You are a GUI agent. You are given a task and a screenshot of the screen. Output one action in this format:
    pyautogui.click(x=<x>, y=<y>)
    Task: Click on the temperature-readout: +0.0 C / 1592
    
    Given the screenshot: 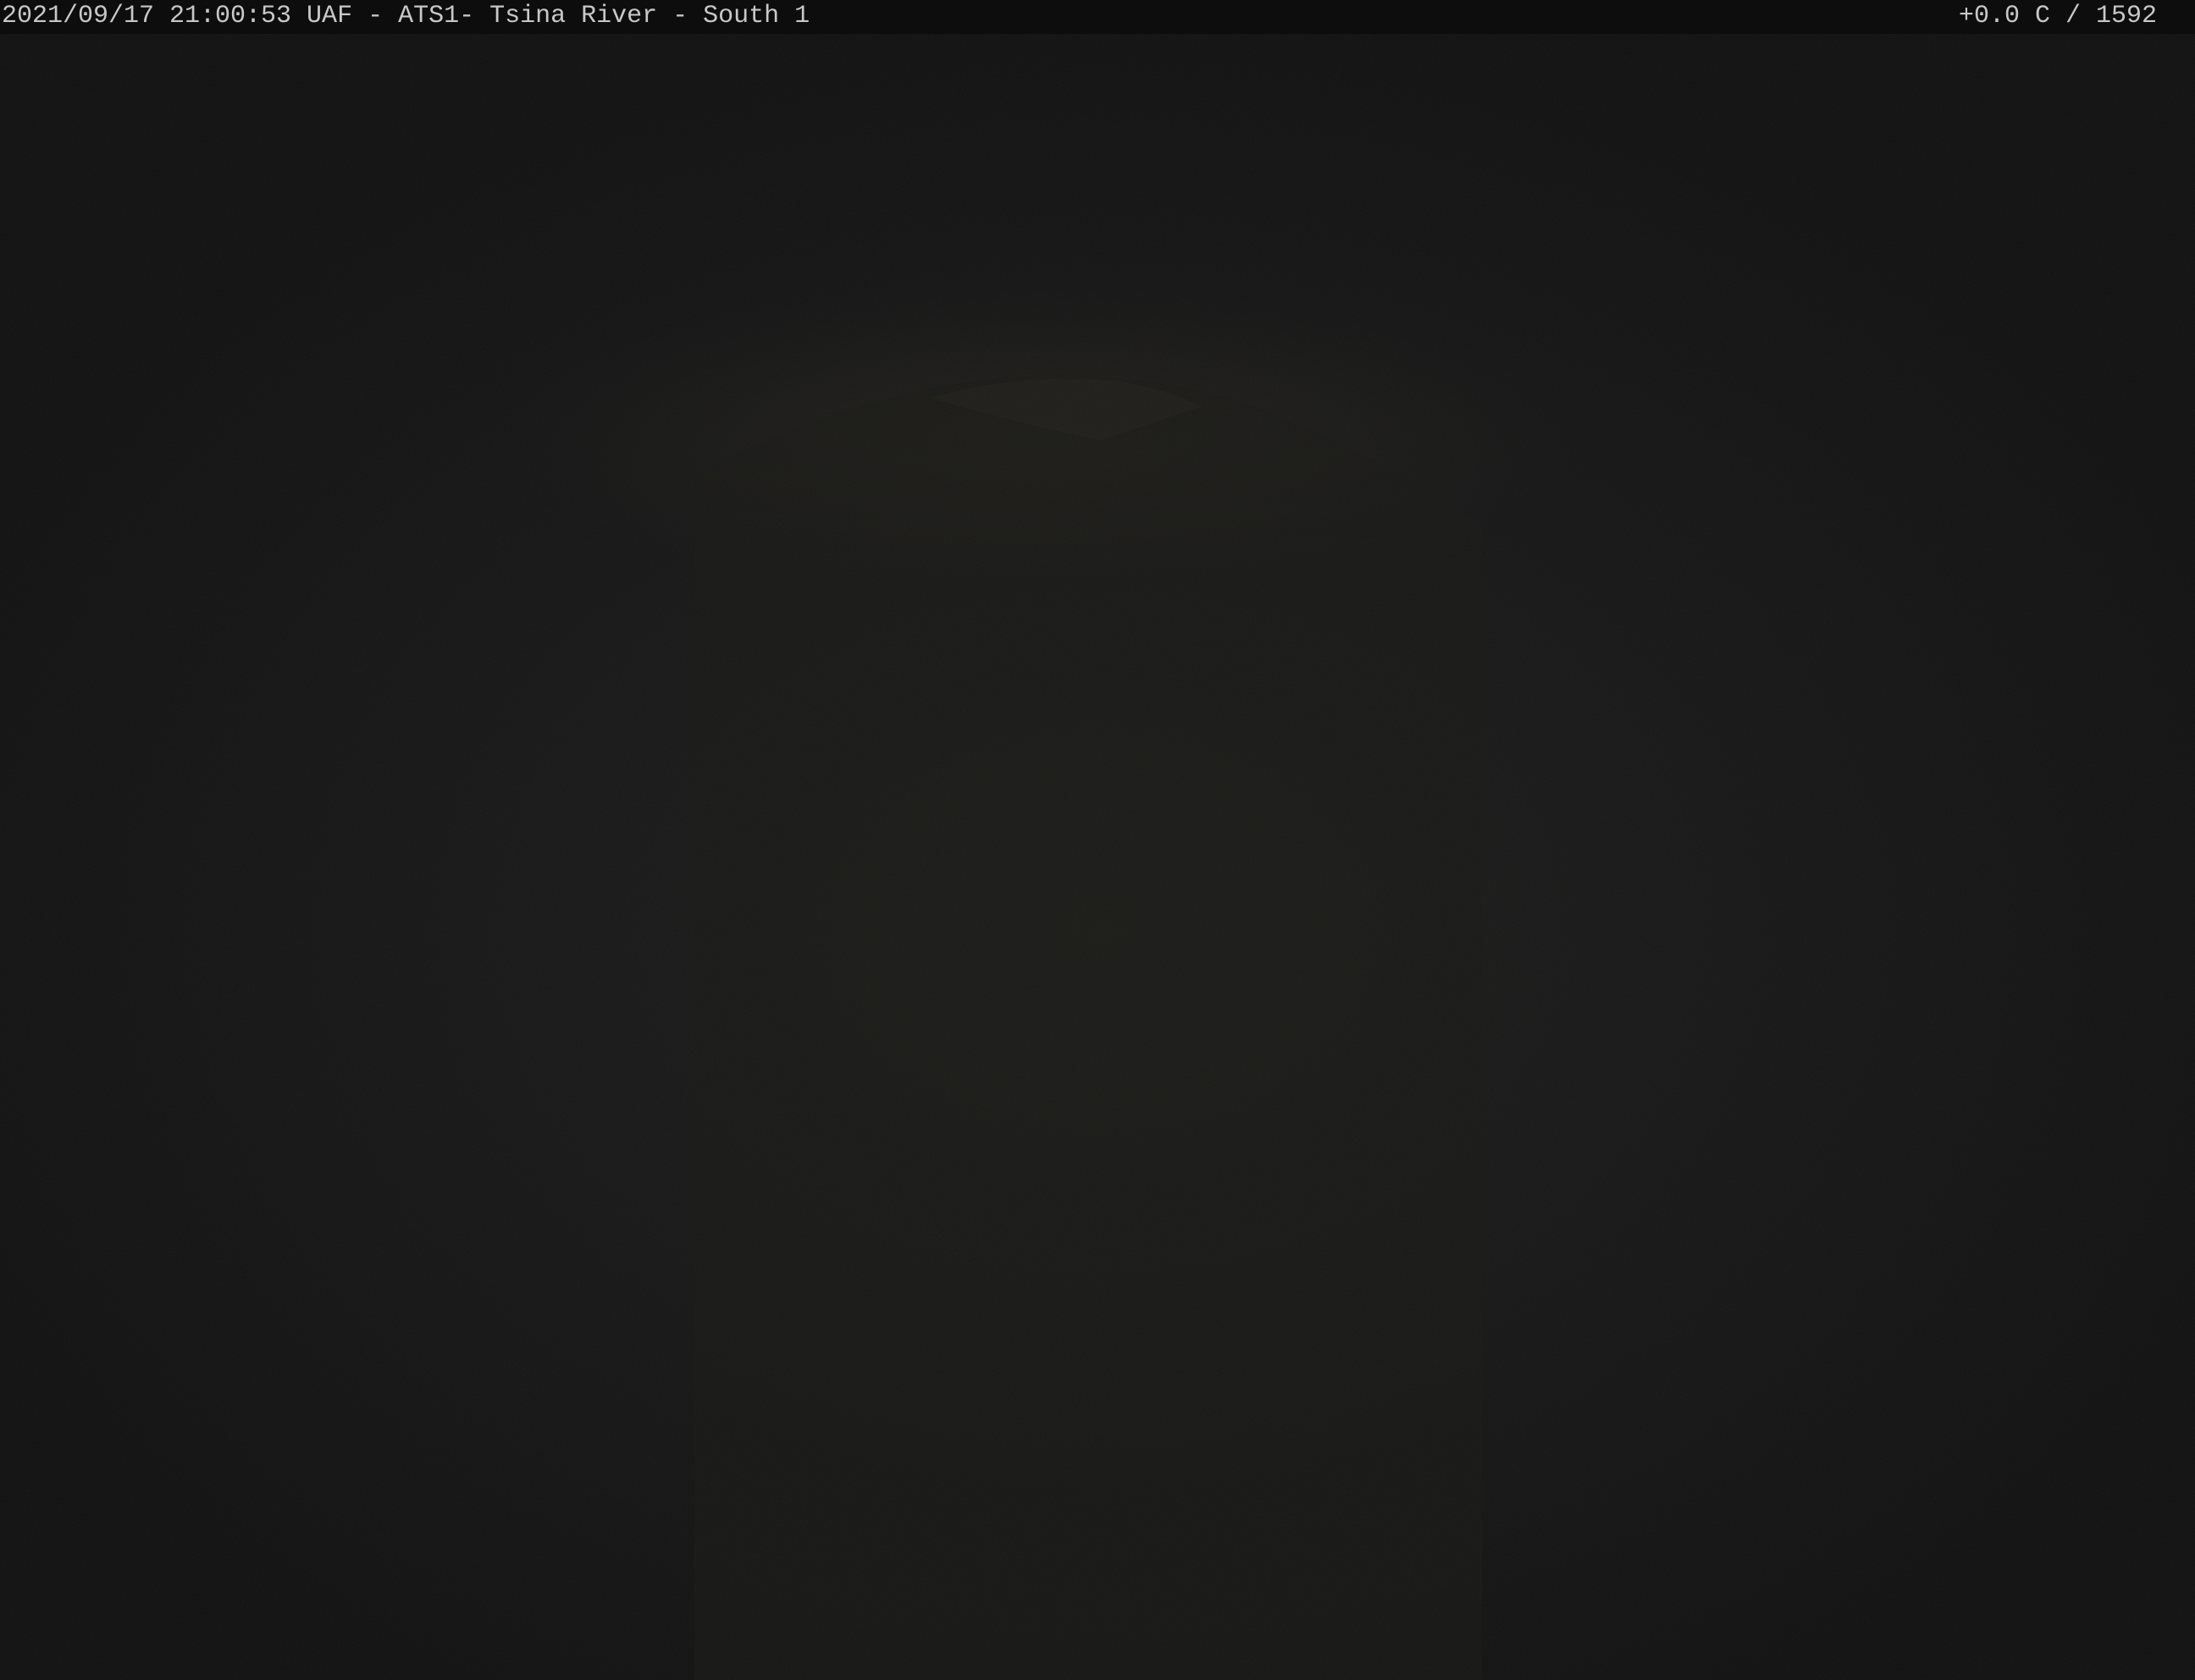 What is the action you would take?
    pyautogui.click(x=2057, y=16)
    